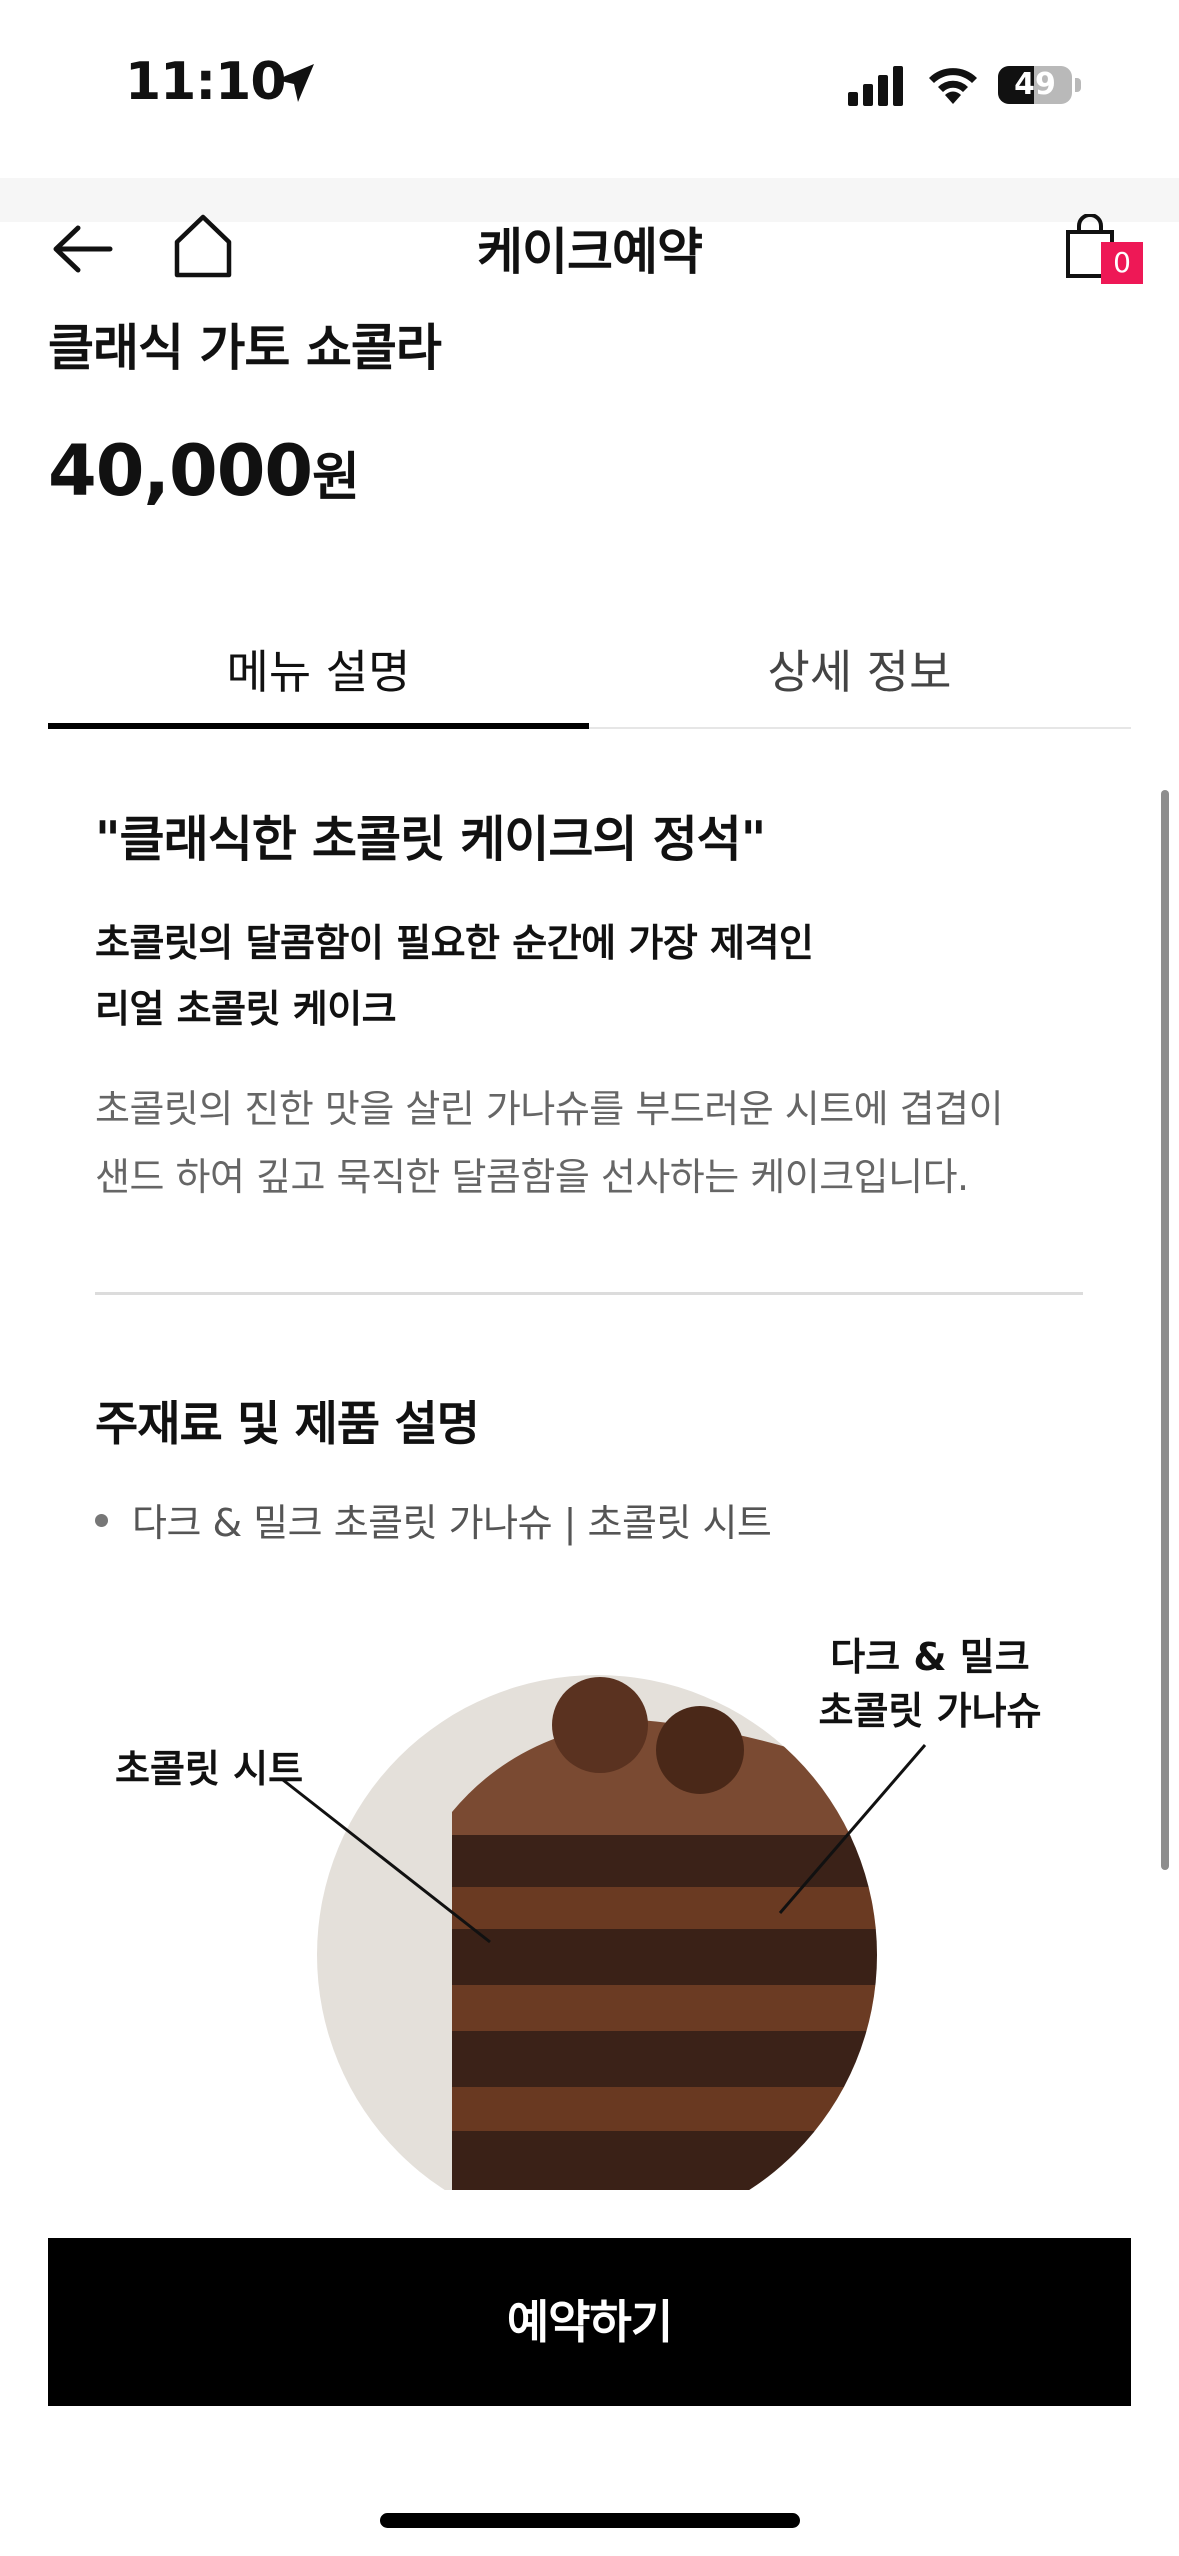 This screenshot has width=1179, height=2556. What do you see at coordinates (287, 1424) in the screenshot?
I see `ingredients-title: 주재료 및 제품 설명` at bounding box center [287, 1424].